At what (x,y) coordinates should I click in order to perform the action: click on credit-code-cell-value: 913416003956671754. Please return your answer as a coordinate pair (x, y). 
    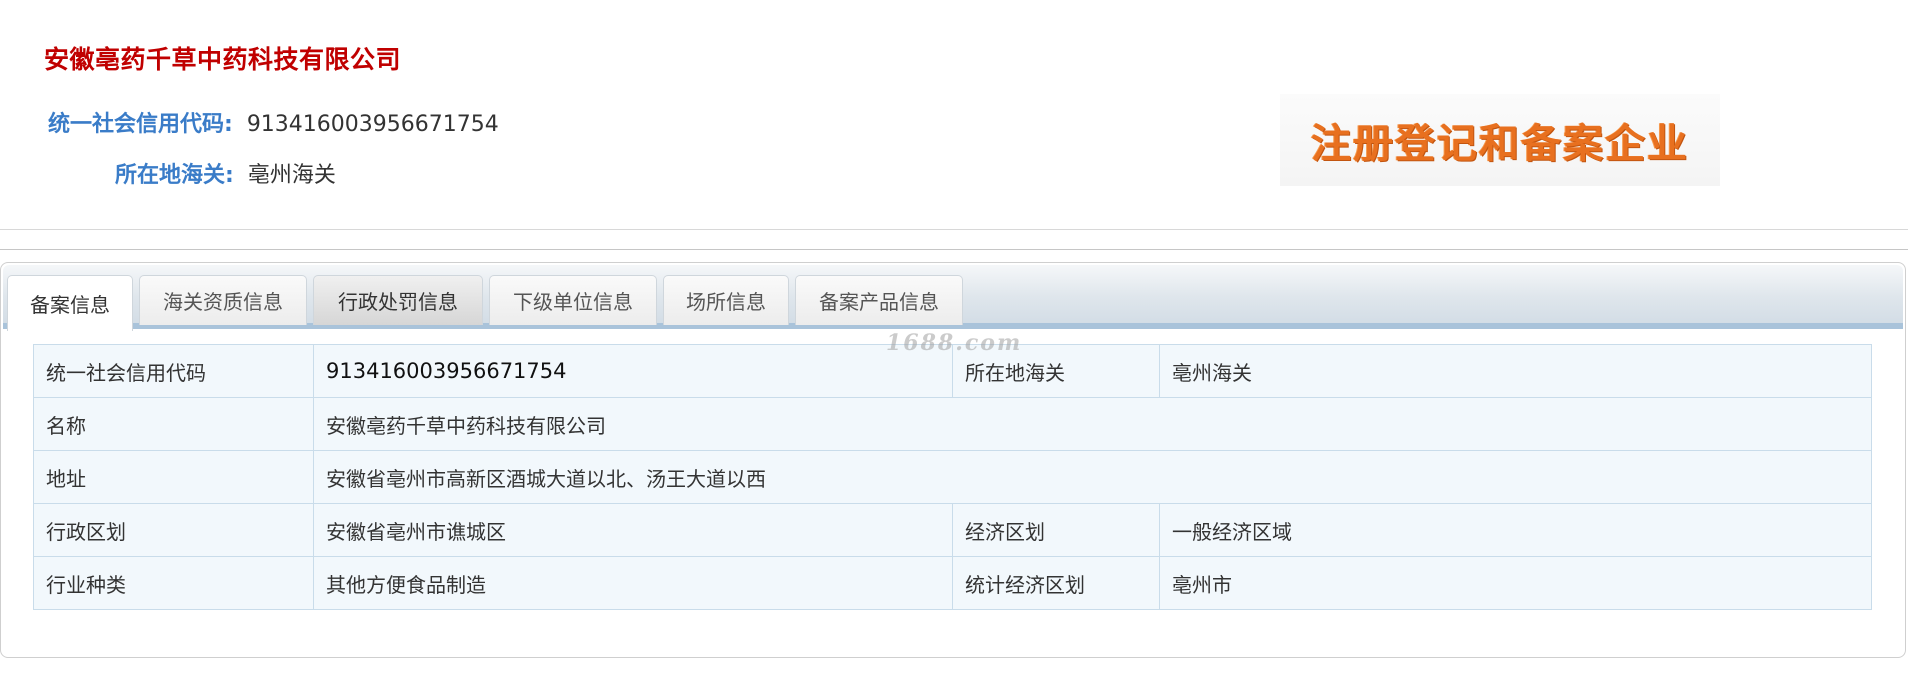
    Looking at the image, I should click on (633, 371).